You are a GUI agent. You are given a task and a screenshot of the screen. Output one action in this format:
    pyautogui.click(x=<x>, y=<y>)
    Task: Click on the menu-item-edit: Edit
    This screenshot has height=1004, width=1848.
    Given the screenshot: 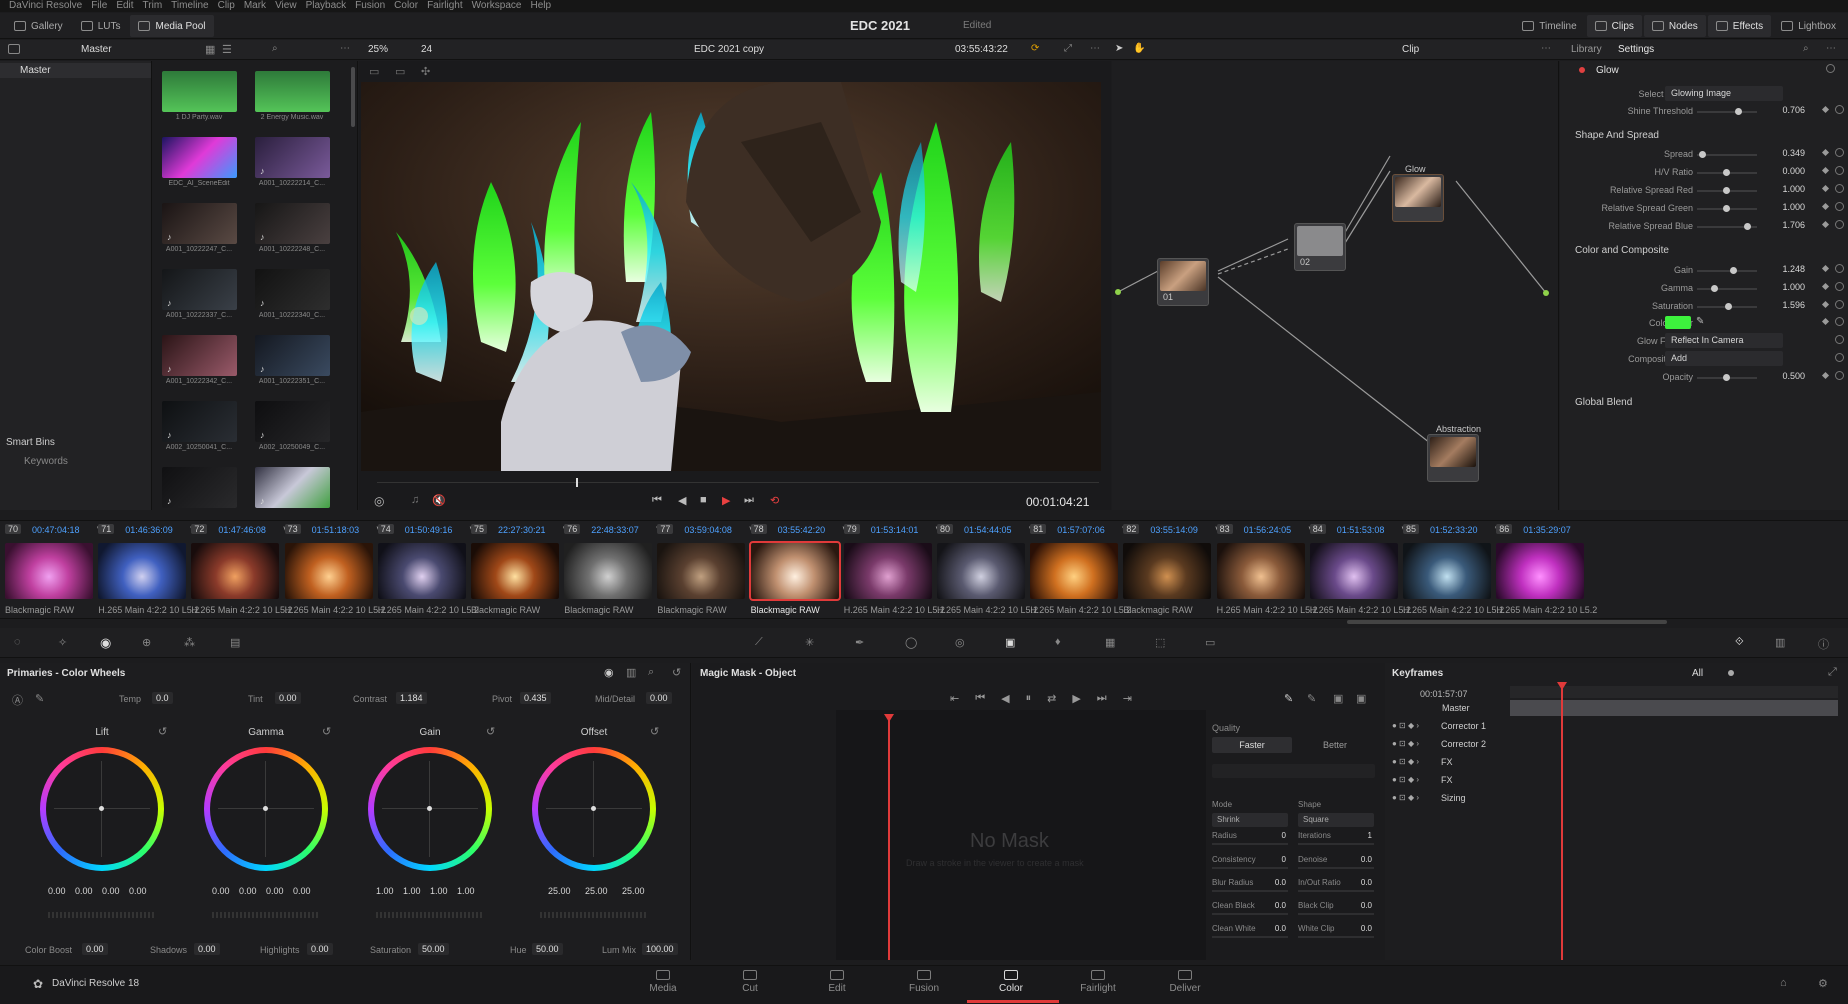 What is the action you would take?
    pyautogui.click(x=124, y=6)
    